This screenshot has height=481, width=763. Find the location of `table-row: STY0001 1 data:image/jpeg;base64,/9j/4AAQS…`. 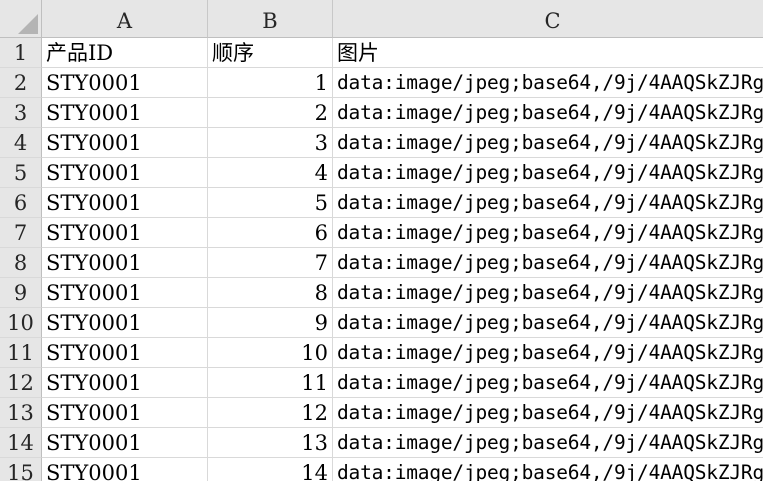

table-row: STY0001 1 data:image/jpeg;base64,/9j/4AAQS… is located at coordinates (402, 83).